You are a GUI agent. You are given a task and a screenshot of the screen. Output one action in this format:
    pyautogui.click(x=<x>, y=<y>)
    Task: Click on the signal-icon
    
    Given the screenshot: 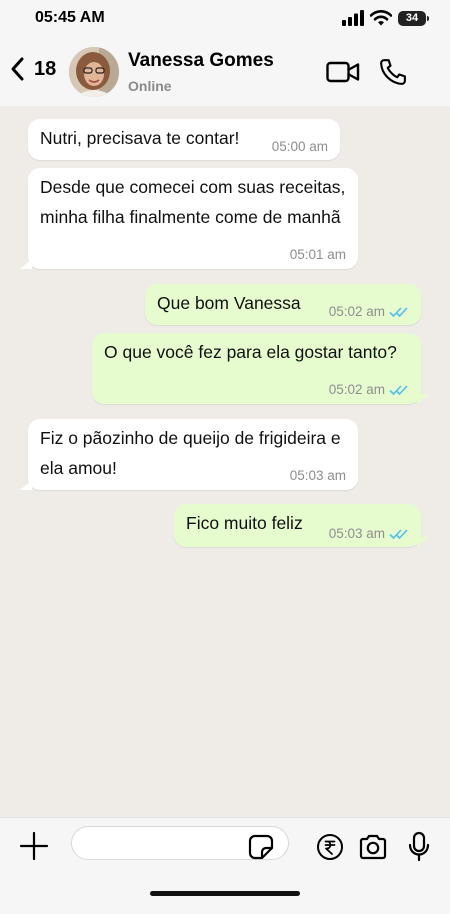 What is the action you would take?
    pyautogui.click(x=353, y=18)
    